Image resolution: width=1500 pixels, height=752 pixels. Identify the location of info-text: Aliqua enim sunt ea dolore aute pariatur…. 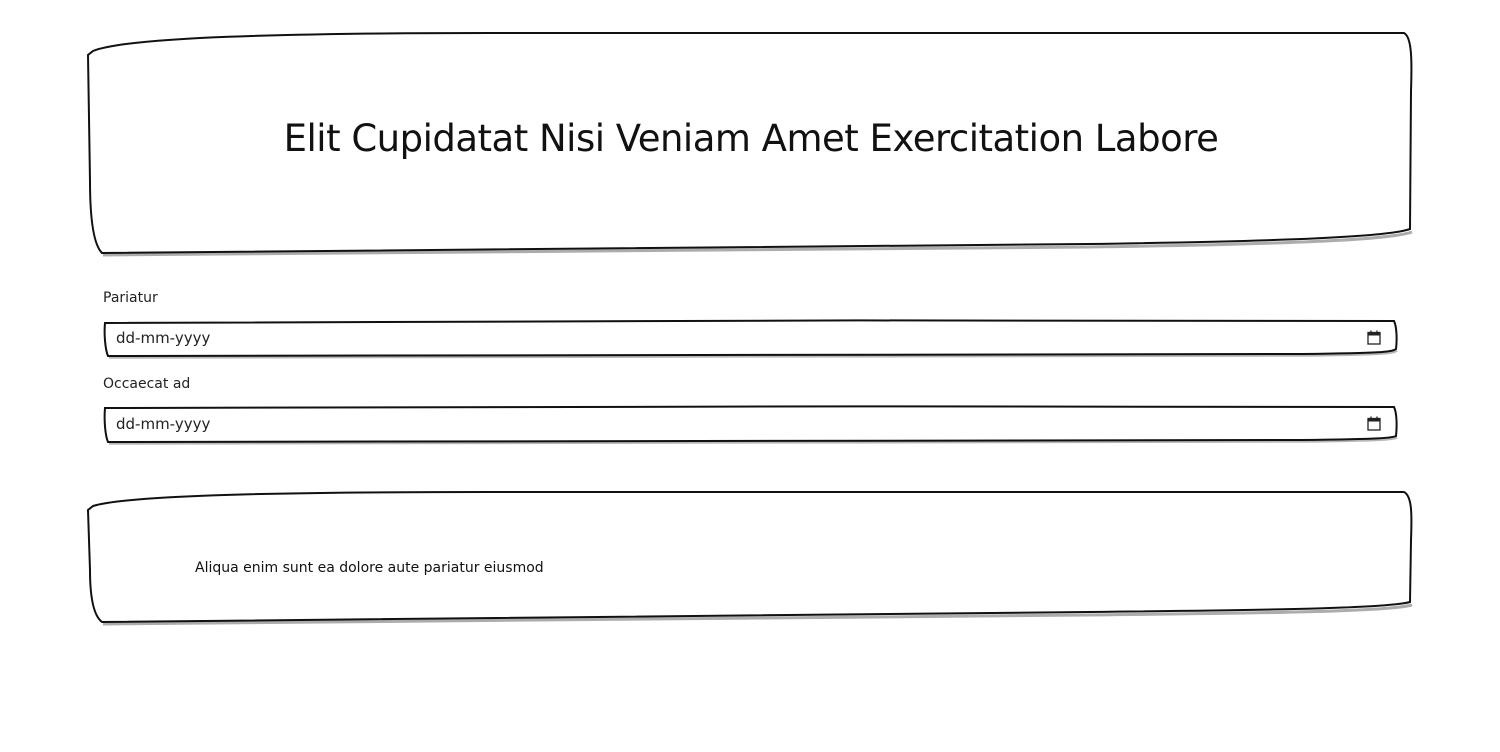
(369, 568).